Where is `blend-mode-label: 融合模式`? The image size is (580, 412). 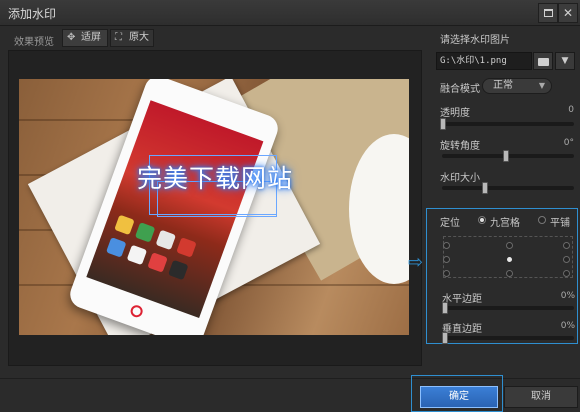
blend-mode-label: 融合模式 is located at coordinates (460, 89).